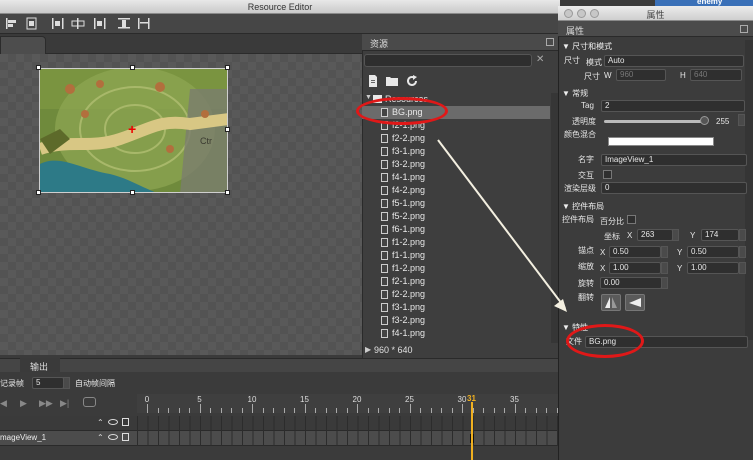 Image resolution: width=753 pixels, height=460 pixels. Describe the element at coordinates (586, 283) in the screenshot. I see `rotate-label: 旋转` at that location.